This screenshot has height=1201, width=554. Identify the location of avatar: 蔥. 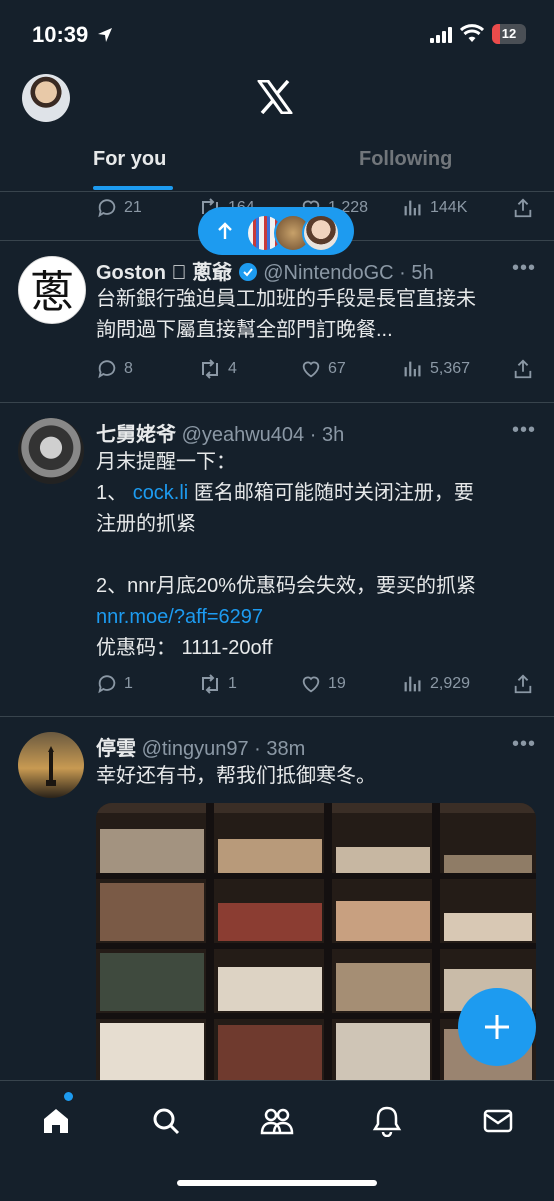
(52, 290).